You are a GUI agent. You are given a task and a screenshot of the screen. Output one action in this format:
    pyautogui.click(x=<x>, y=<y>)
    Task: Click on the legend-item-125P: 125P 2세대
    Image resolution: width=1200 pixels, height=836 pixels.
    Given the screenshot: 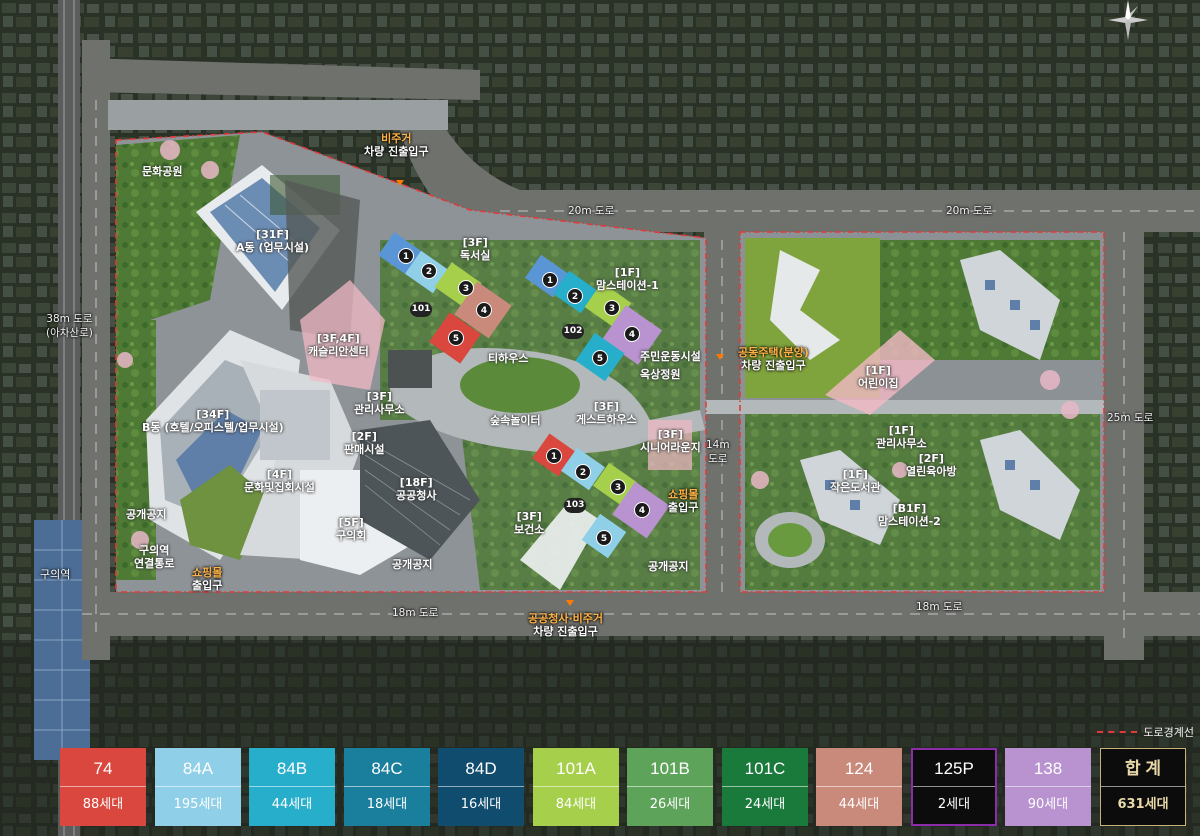 What is the action you would take?
    pyautogui.click(x=954, y=787)
    